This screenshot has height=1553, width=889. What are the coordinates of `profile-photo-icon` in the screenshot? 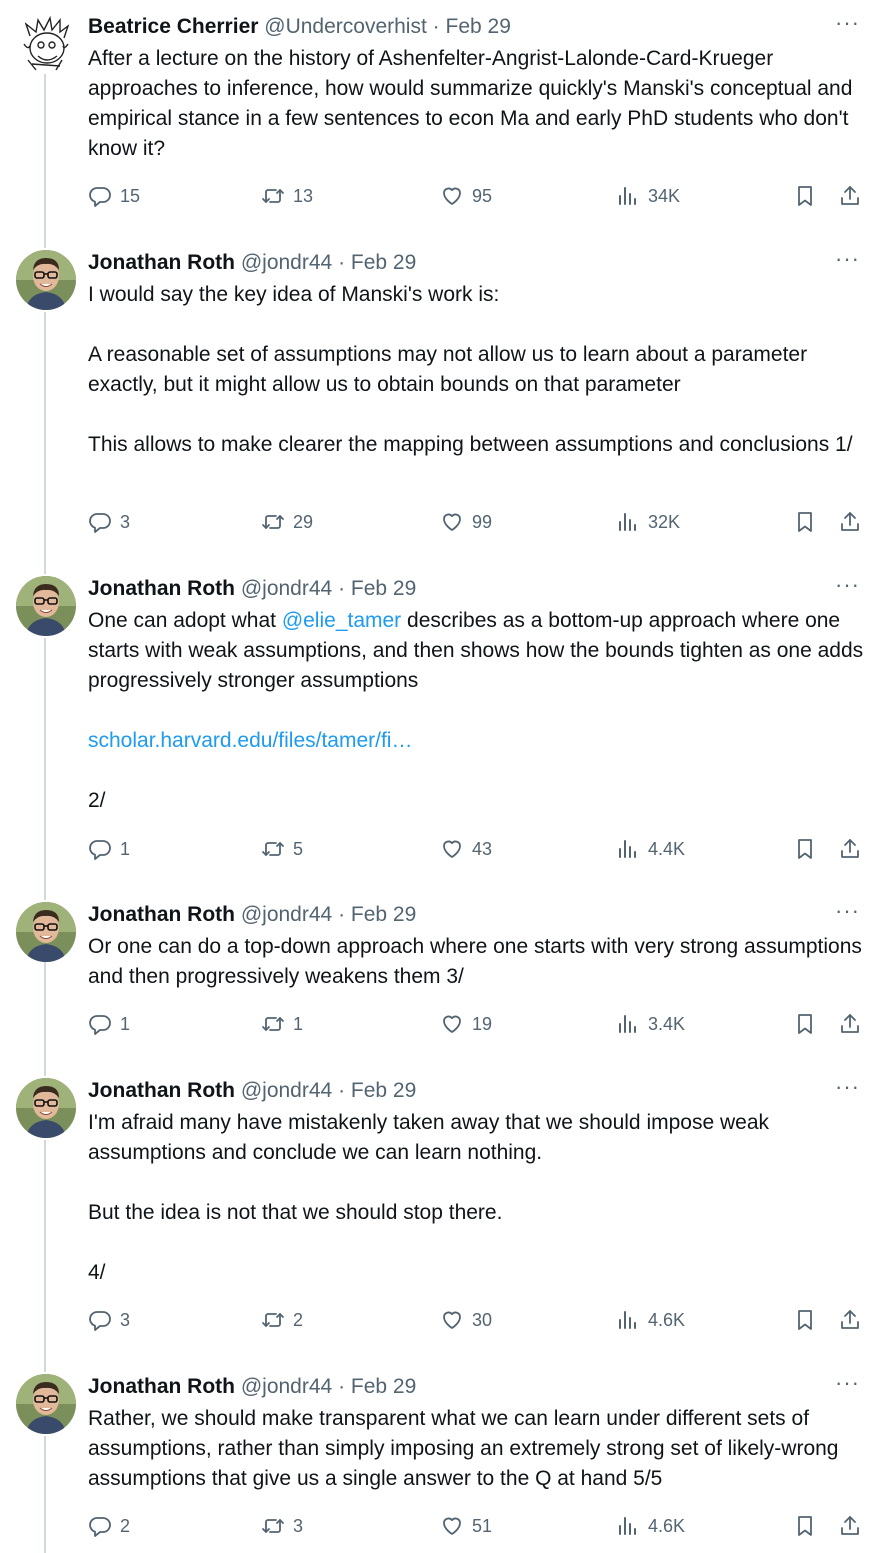 It's located at (46, 932).